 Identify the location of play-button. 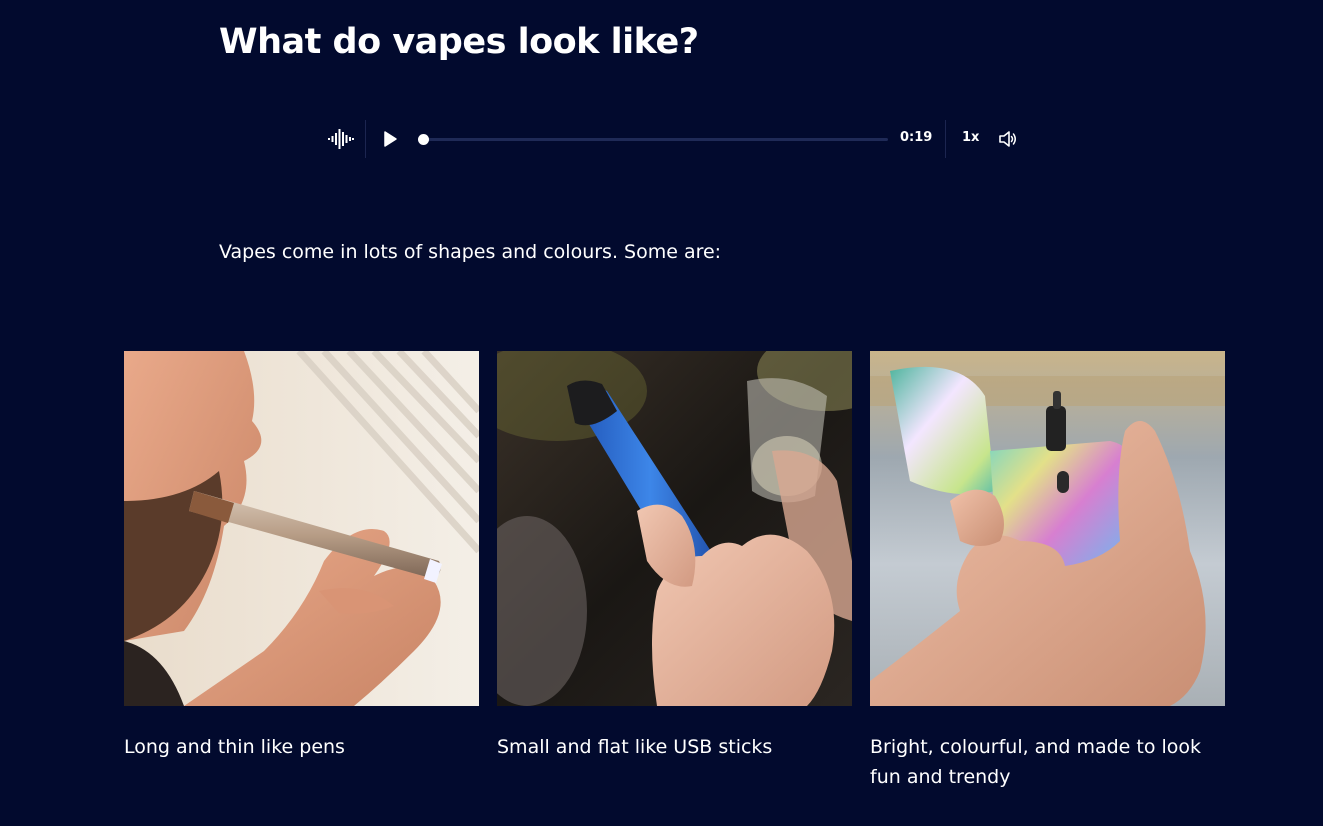
(390, 139).